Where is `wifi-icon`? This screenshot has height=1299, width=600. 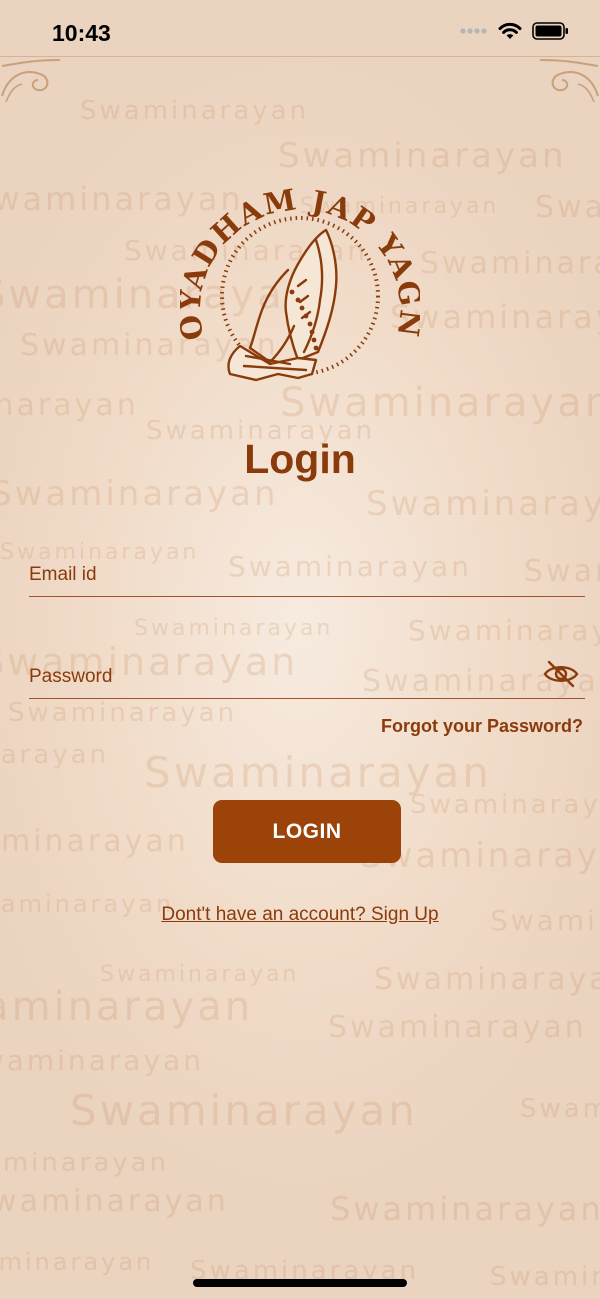 wifi-icon is located at coordinates (510, 30).